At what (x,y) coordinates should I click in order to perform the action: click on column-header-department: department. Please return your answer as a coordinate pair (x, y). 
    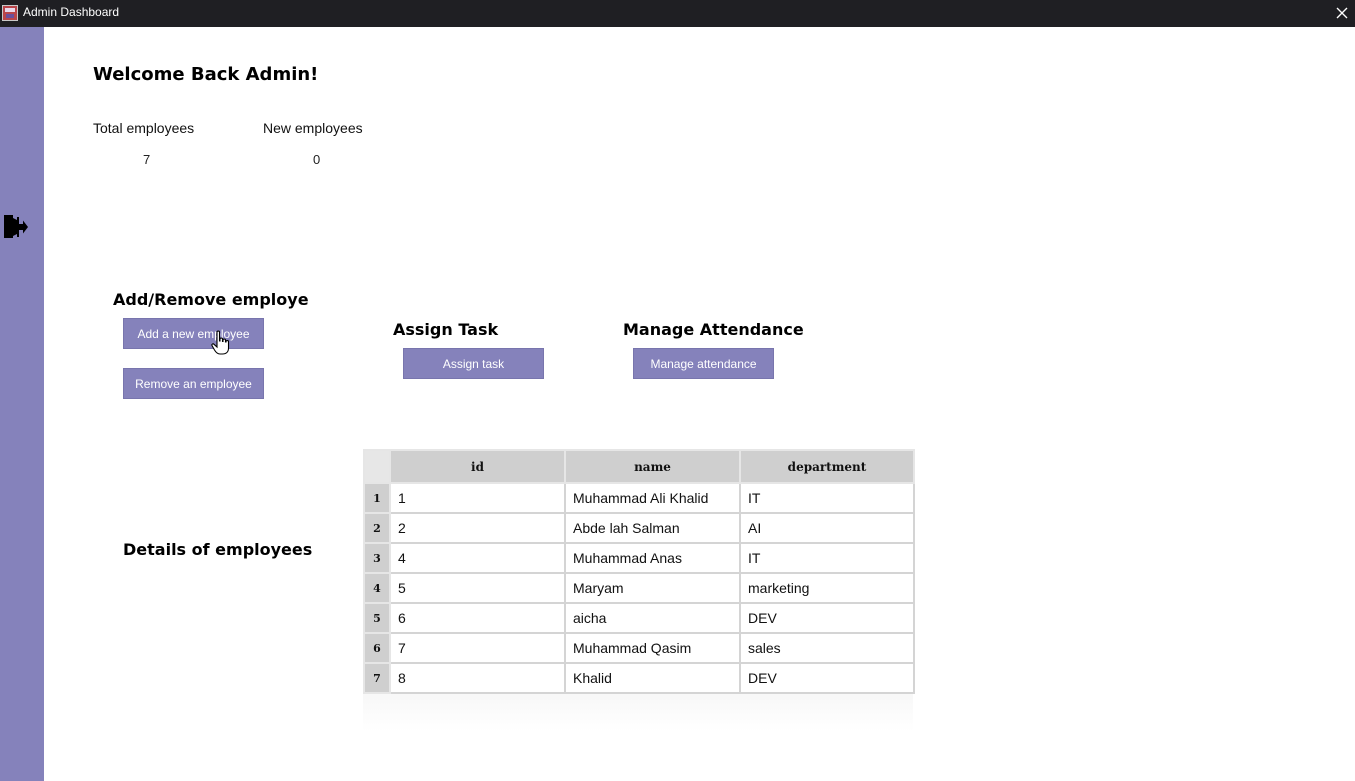
    Looking at the image, I should click on (827, 466).